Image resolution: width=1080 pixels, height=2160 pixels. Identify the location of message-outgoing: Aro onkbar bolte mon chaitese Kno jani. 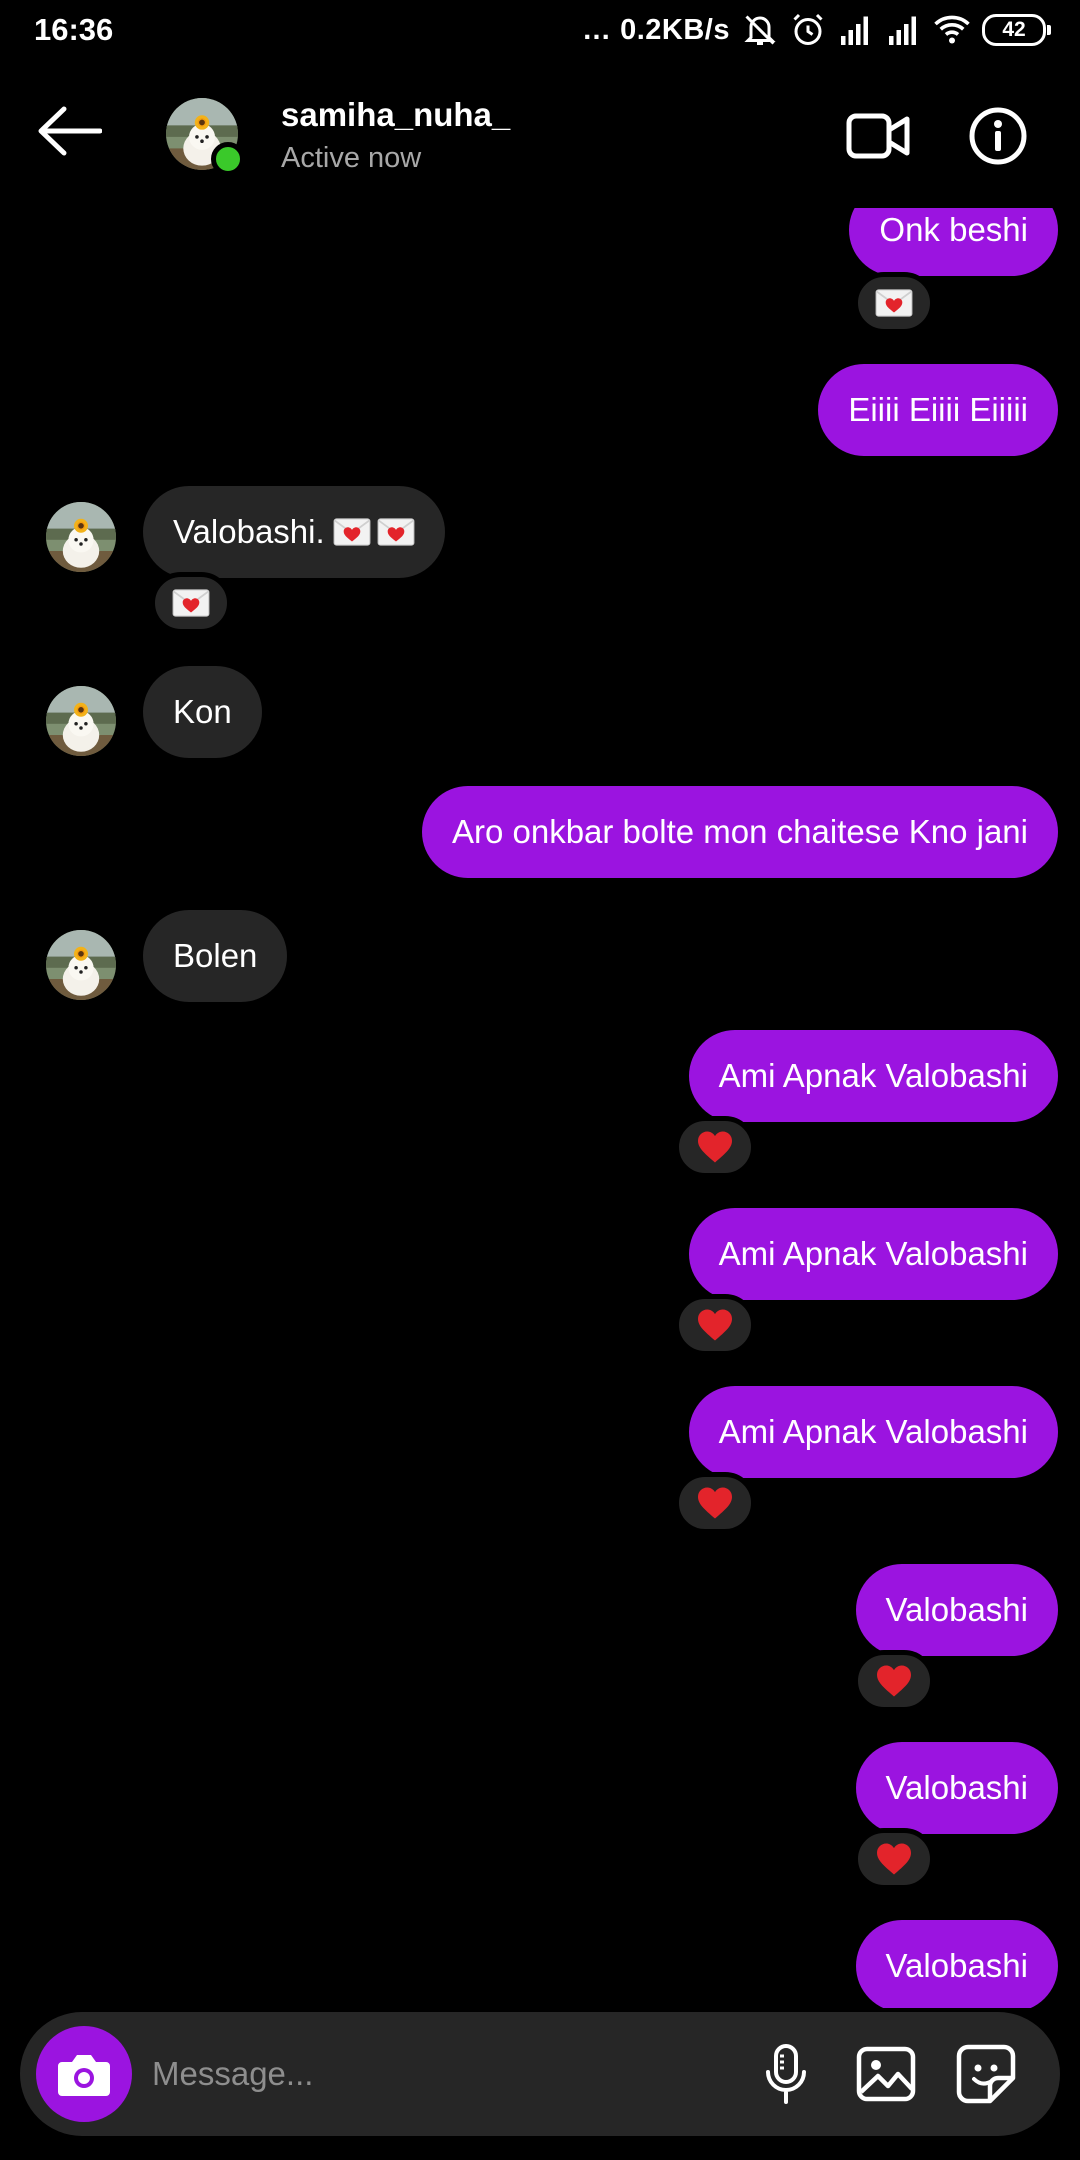
(739, 832).